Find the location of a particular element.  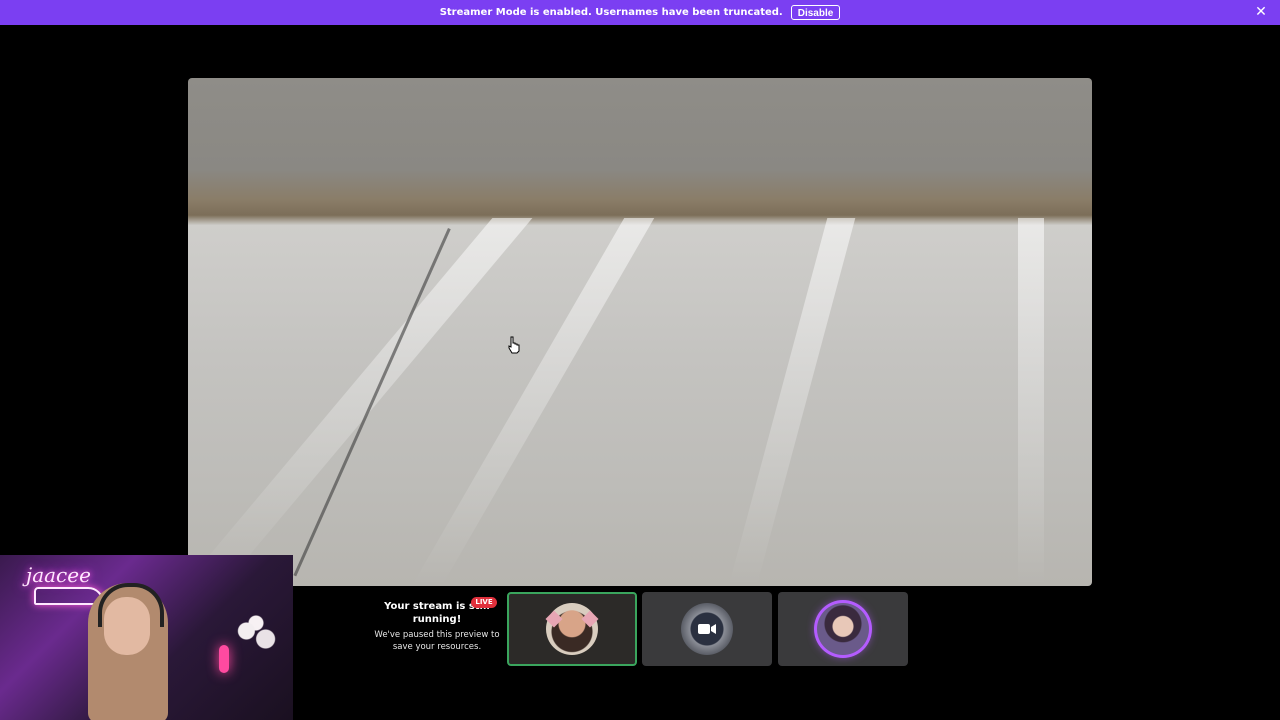

flowers is located at coordinates (256, 635).